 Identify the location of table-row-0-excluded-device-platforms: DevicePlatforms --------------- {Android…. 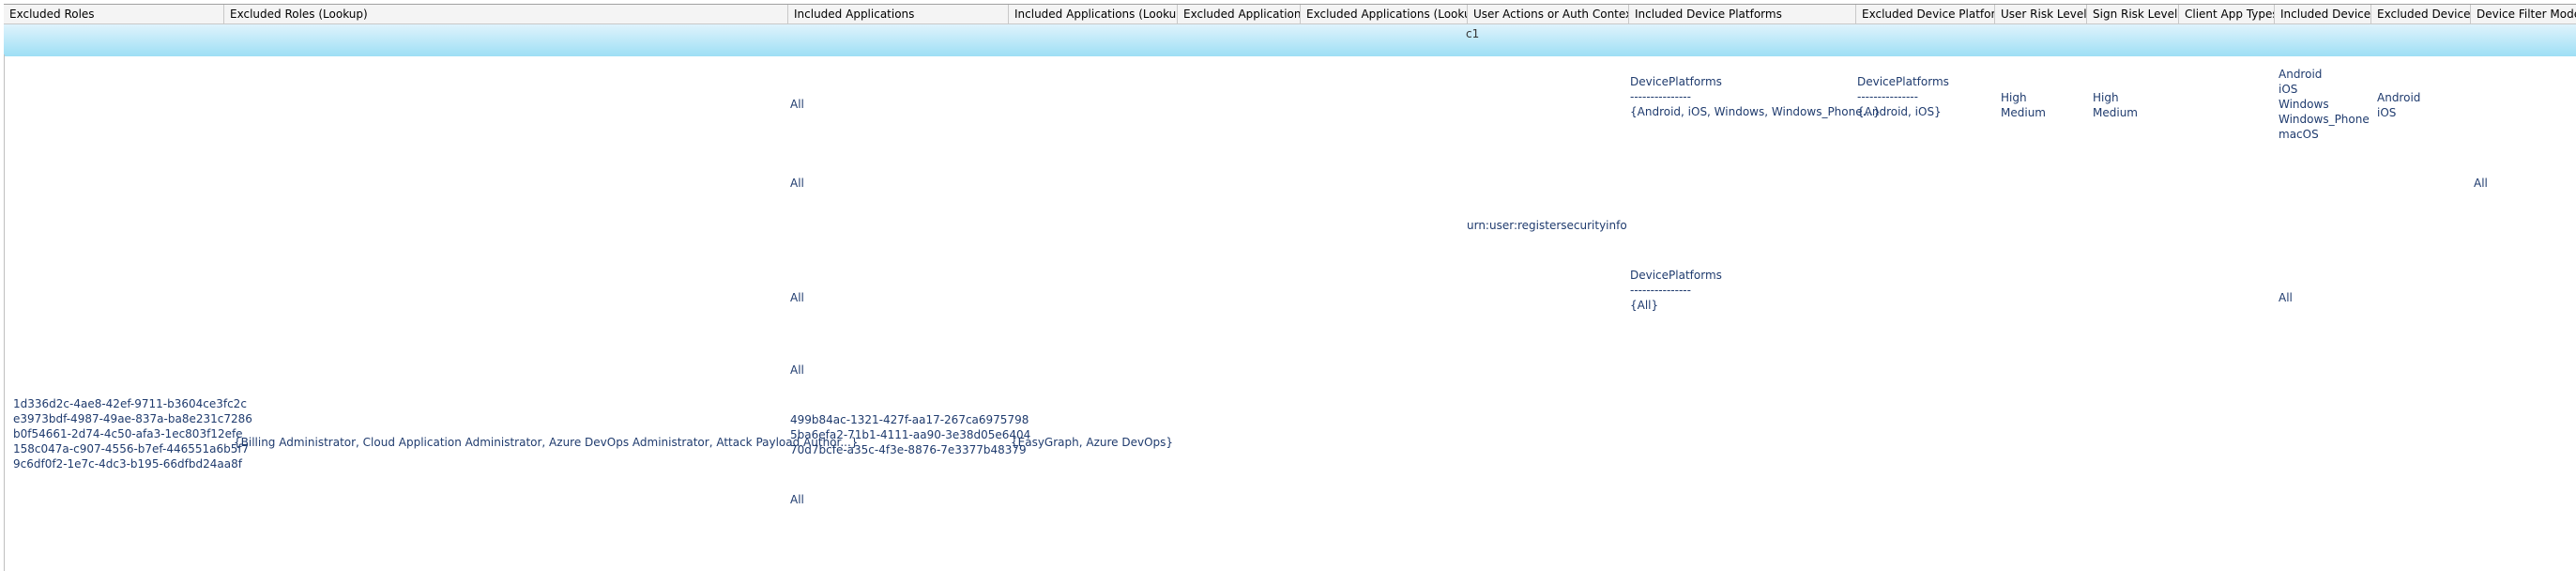
(1903, 97).